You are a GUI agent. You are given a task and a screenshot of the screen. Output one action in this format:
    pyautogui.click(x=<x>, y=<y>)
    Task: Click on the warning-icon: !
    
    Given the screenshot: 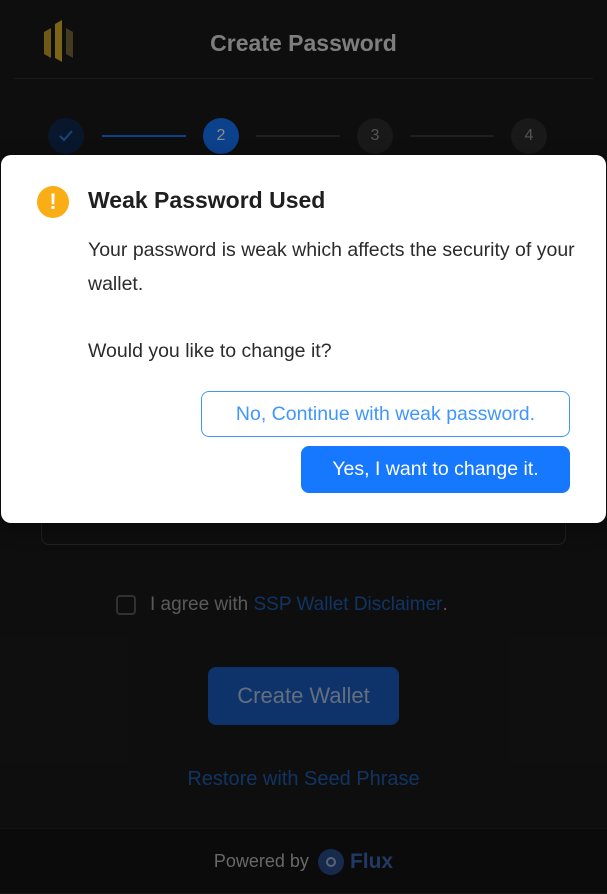 What is the action you would take?
    pyautogui.click(x=53, y=202)
    